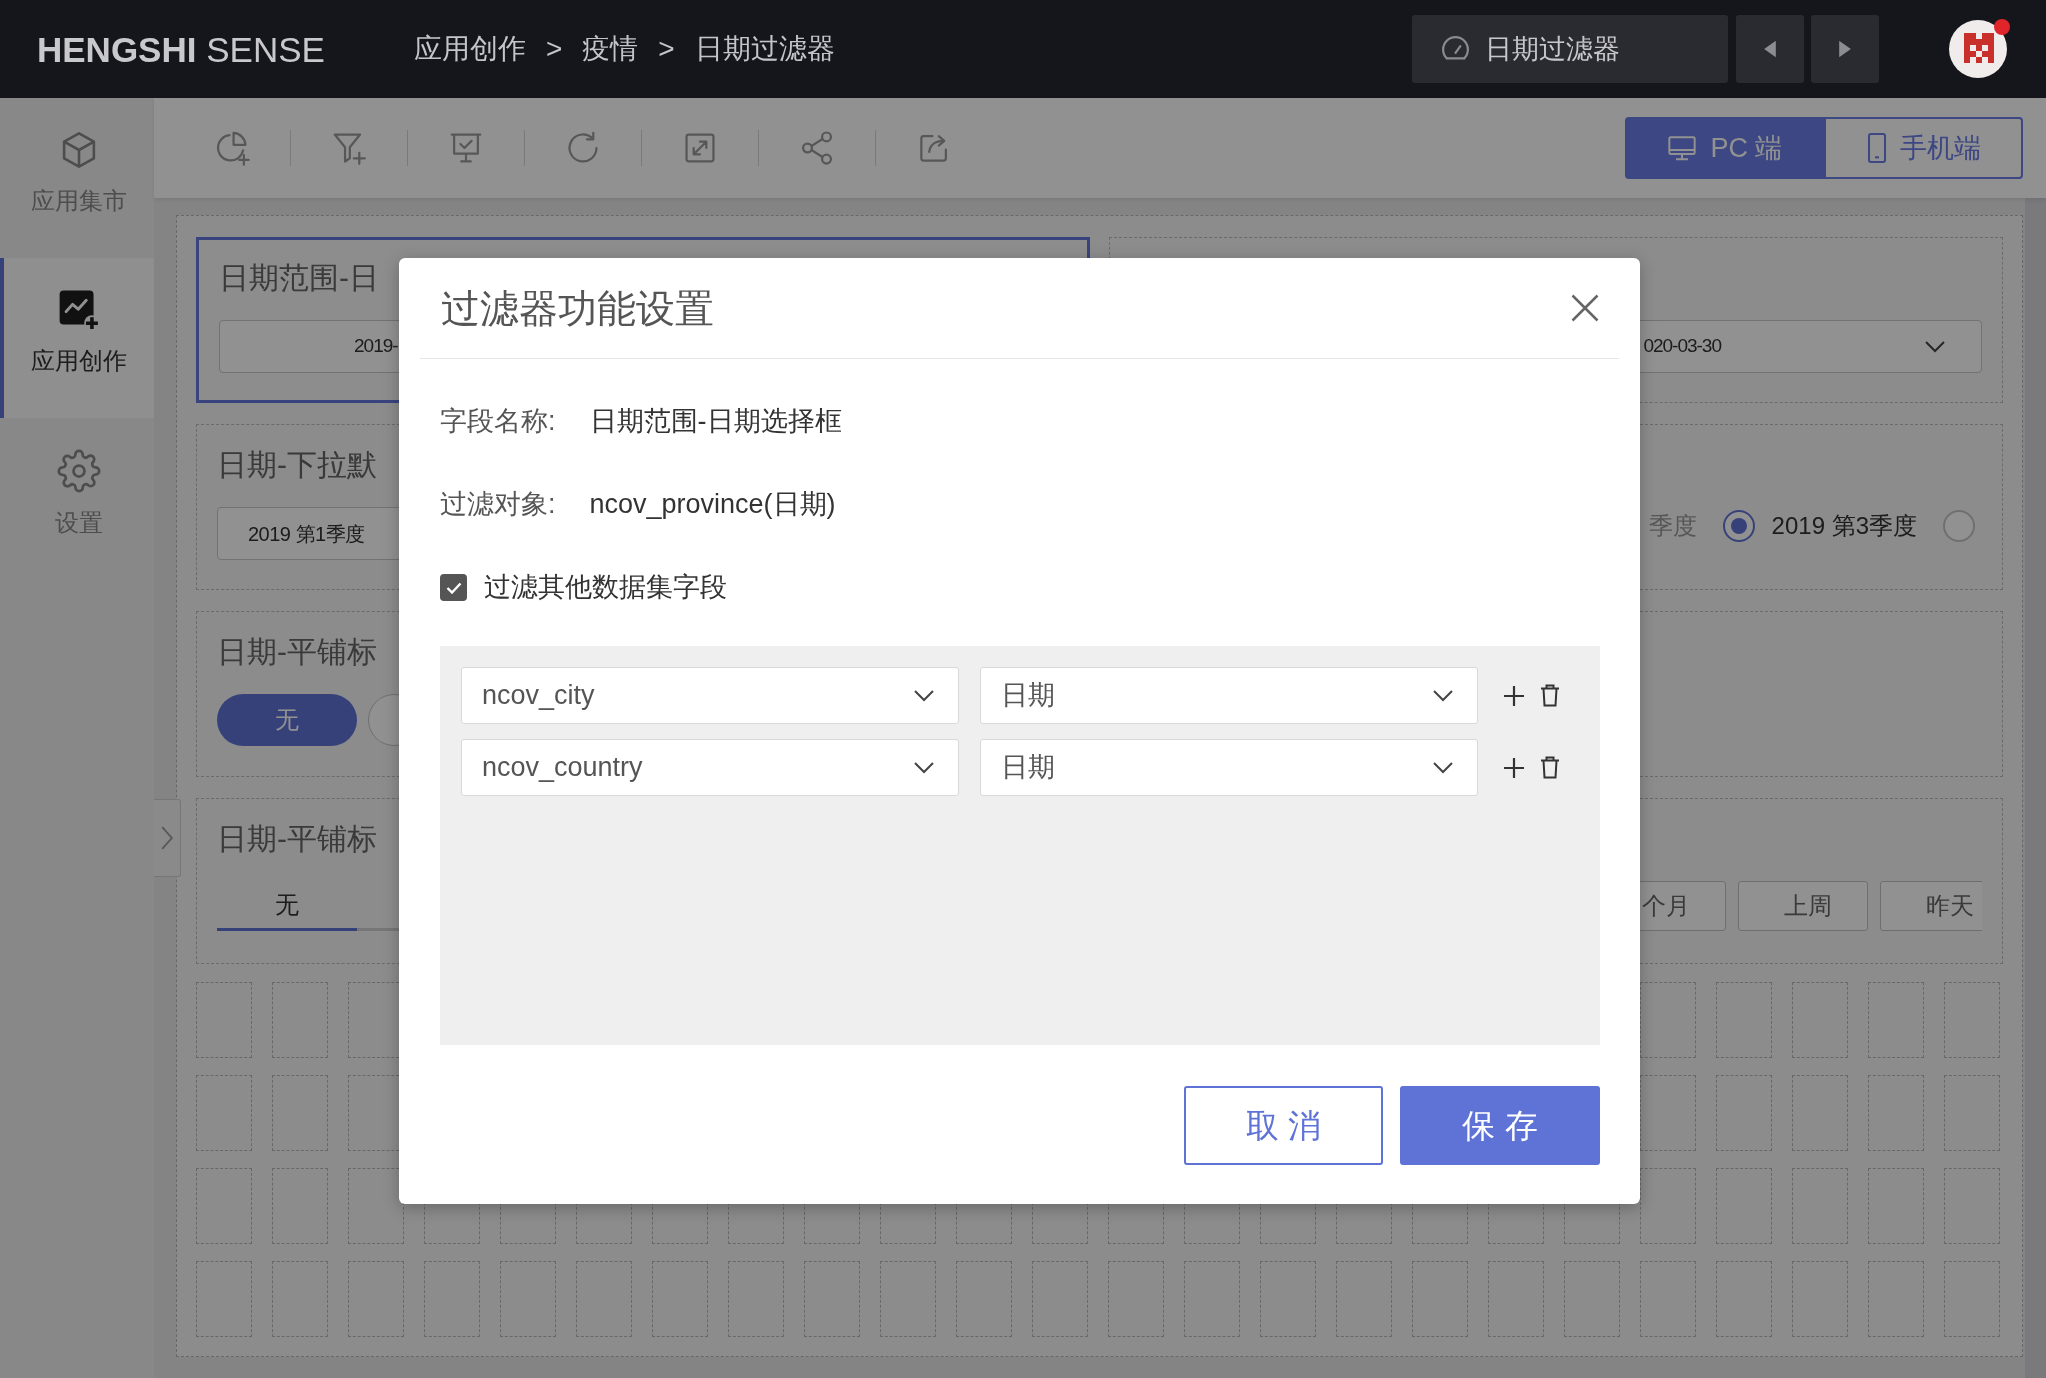 The width and height of the screenshot is (2046, 1378). I want to click on field-value: 日期范围-日期选择框, so click(715, 421).